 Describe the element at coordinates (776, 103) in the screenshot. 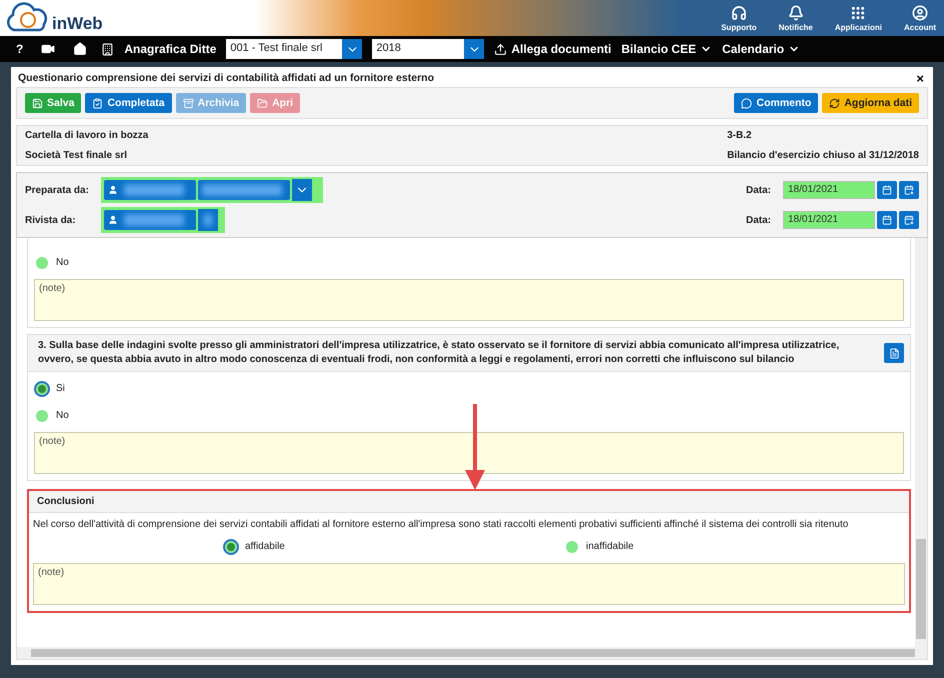

I see `toolbar-button: Commento` at that location.